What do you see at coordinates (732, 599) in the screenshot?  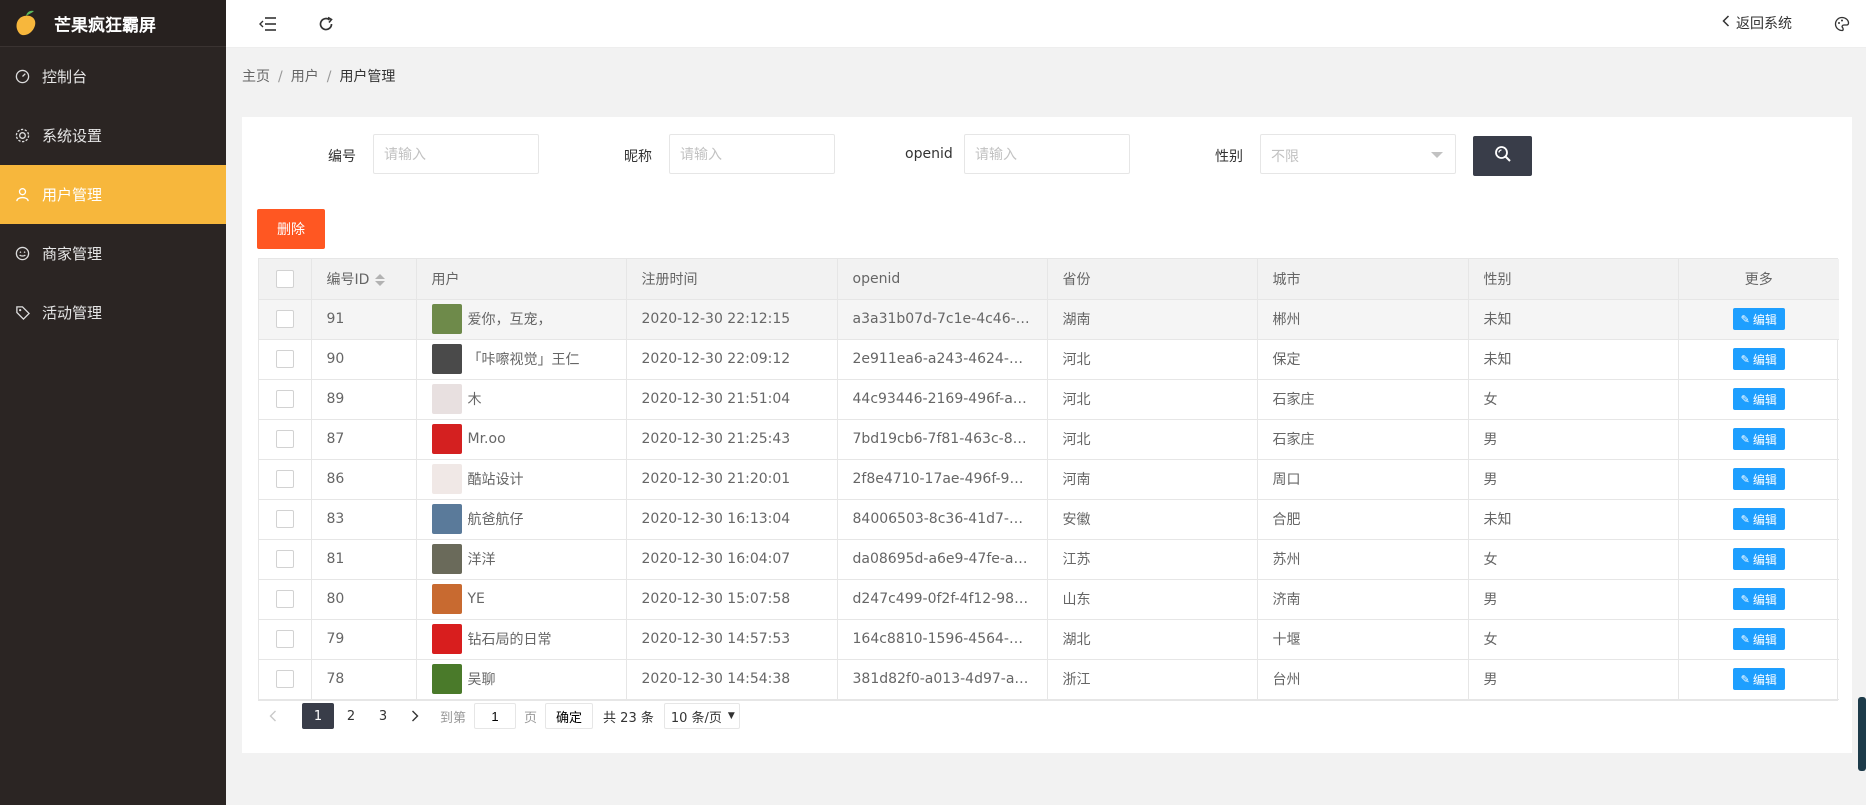 I see `cell-register-time: 2020-12-30 15:07:58` at bounding box center [732, 599].